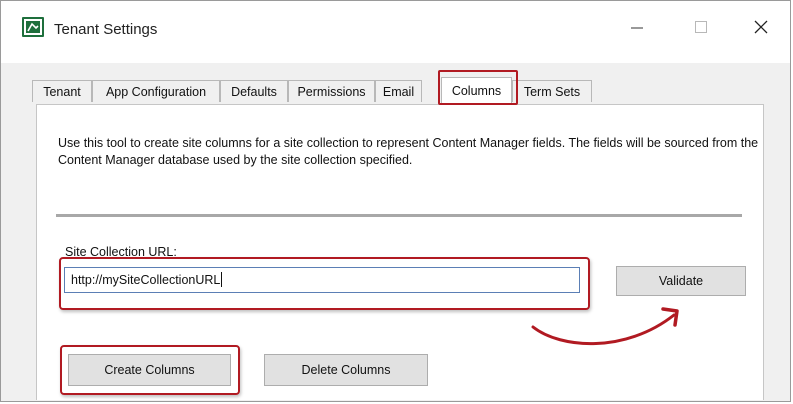  I want to click on delete-columns-button: Delete Columns, so click(346, 370).